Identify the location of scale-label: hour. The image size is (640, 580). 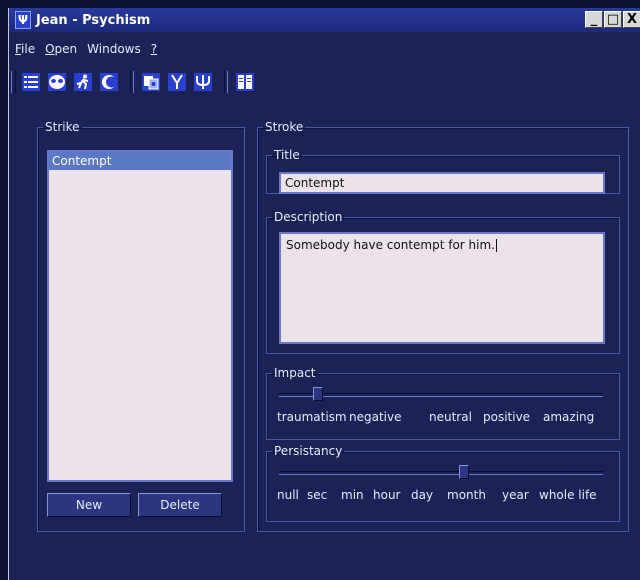
(387, 495).